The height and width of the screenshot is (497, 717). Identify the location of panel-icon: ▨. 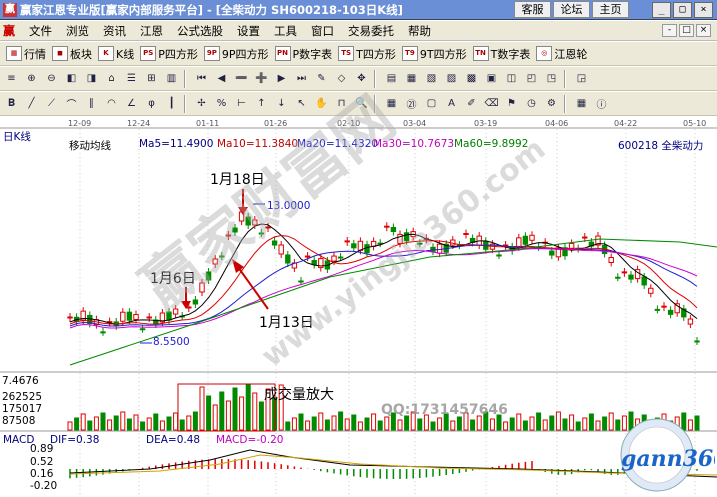
(451, 78).